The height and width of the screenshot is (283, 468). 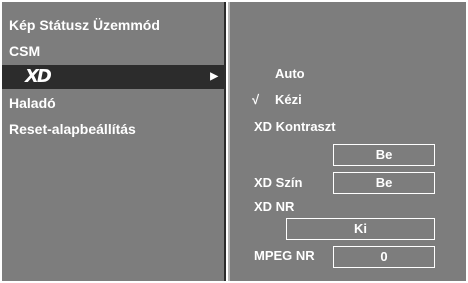 I want to click on xd-color-label: XD Szín, so click(x=278, y=182).